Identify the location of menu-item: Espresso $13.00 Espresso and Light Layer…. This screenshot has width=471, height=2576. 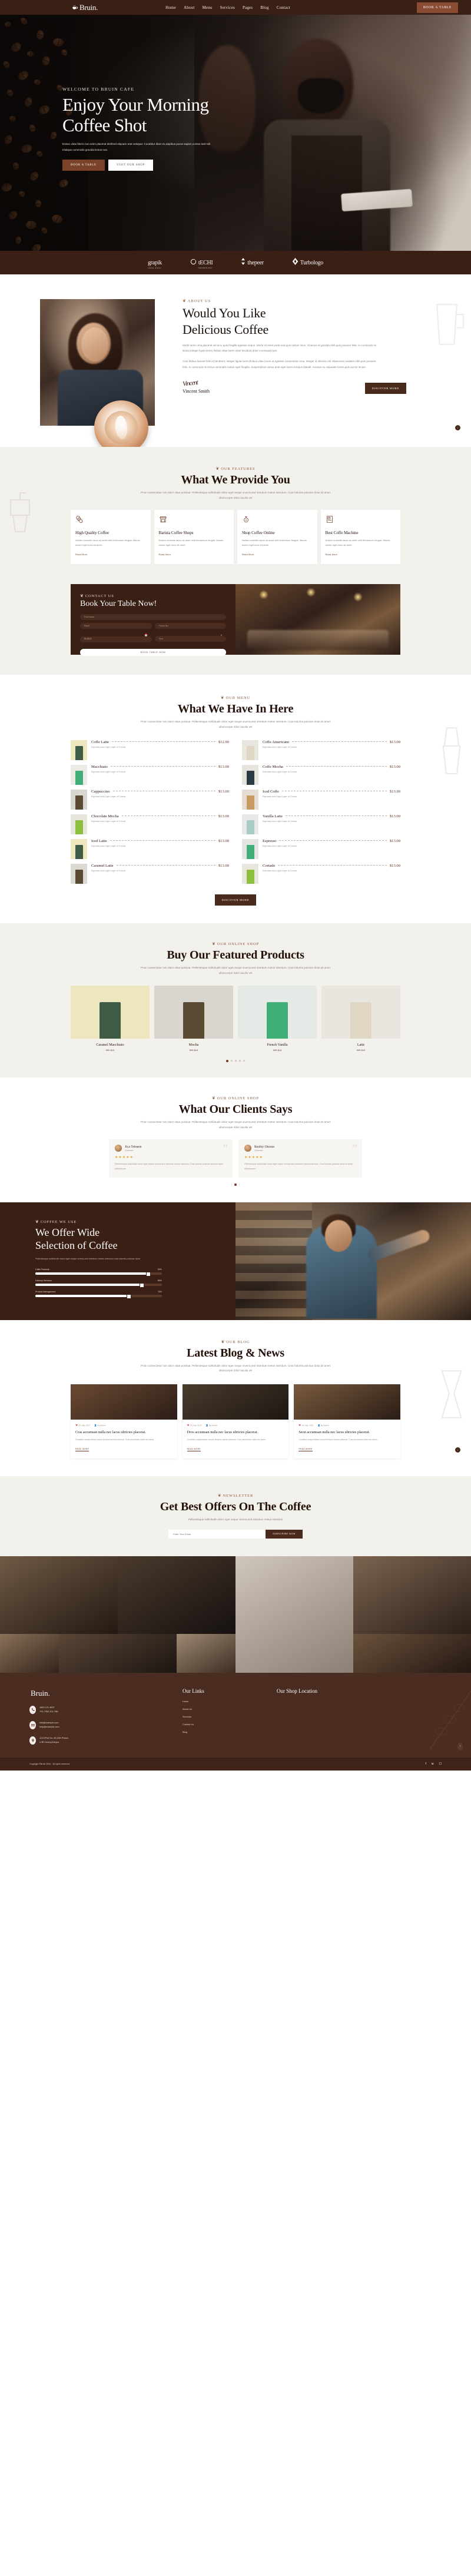
(321, 849).